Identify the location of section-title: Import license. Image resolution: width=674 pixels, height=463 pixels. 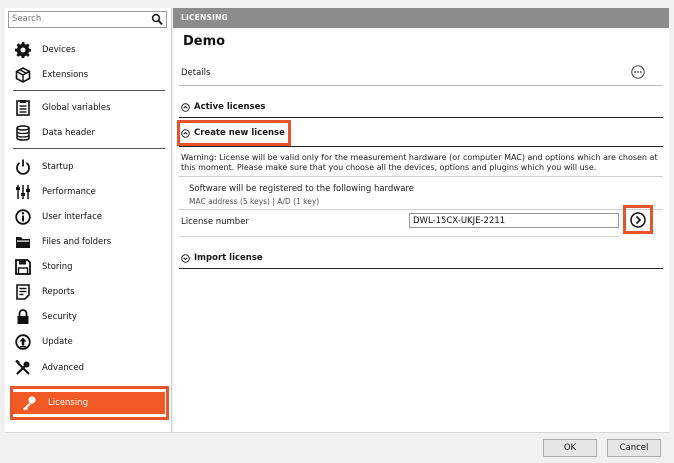
(228, 258).